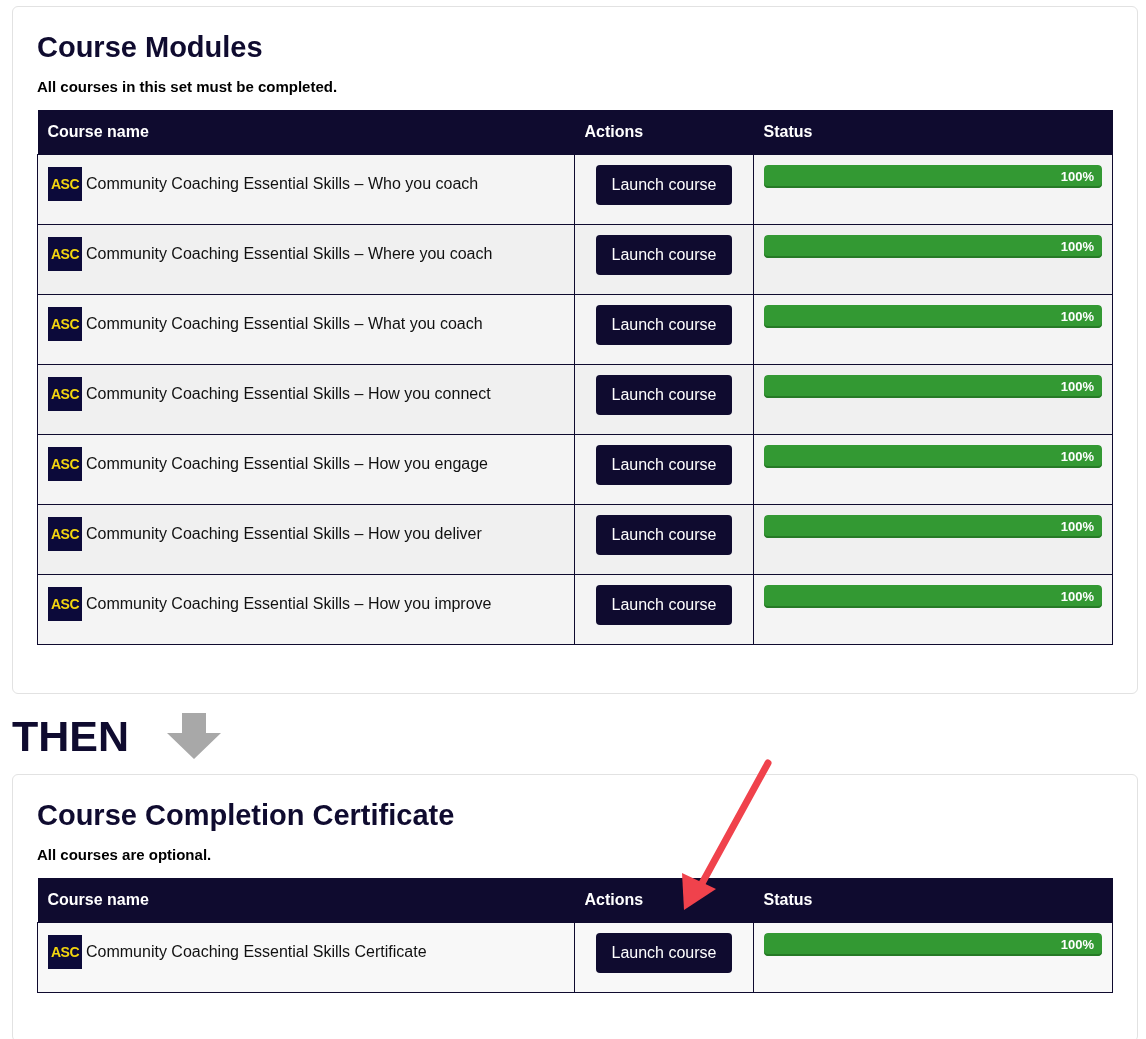 The width and height of the screenshot is (1146, 1039). I want to click on course-name: Community Coaching Essential Skills – How you connect, so click(288, 394).